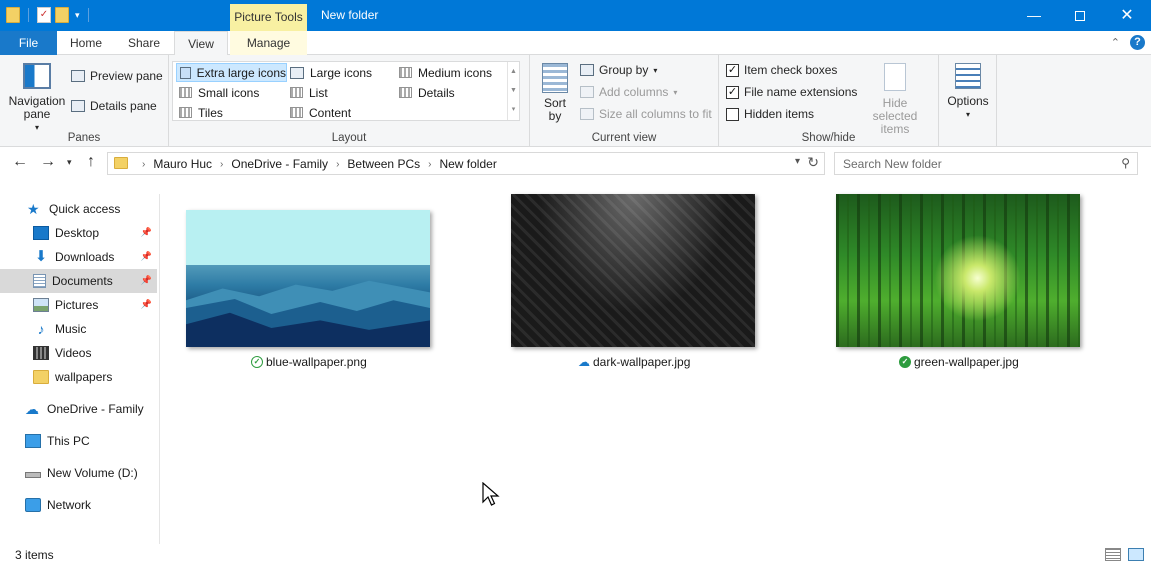 Image resolution: width=1151 pixels, height=567 pixels. What do you see at coordinates (219, 92) in the screenshot?
I see `layout-small-icons: Small icons` at bounding box center [219, 92].